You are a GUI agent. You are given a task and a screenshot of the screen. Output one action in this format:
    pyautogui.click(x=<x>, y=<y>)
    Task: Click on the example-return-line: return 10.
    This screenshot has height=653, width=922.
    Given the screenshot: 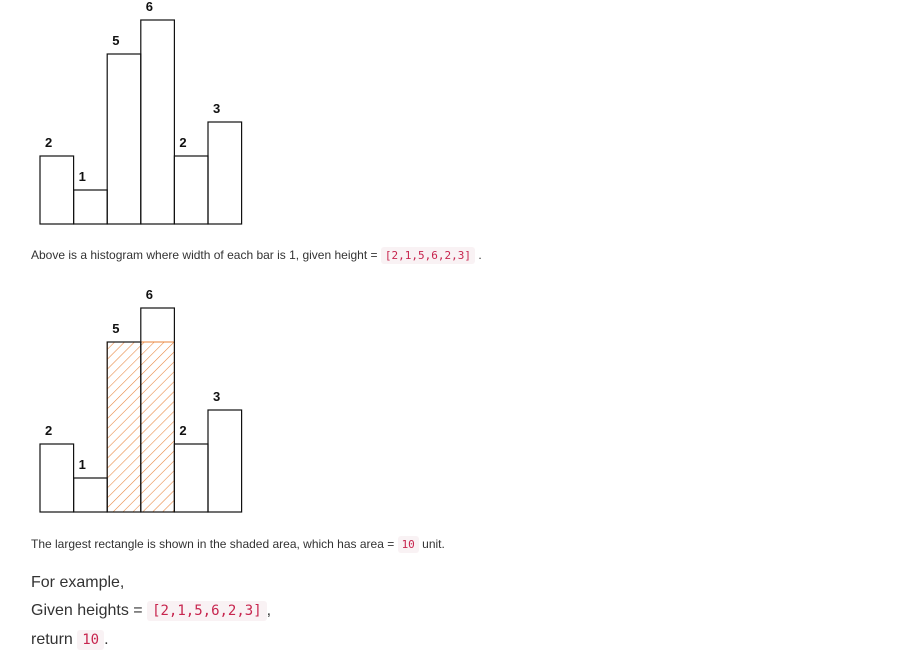 What is the action you would take?
    pyautogui.click(x=70, y=640)
    